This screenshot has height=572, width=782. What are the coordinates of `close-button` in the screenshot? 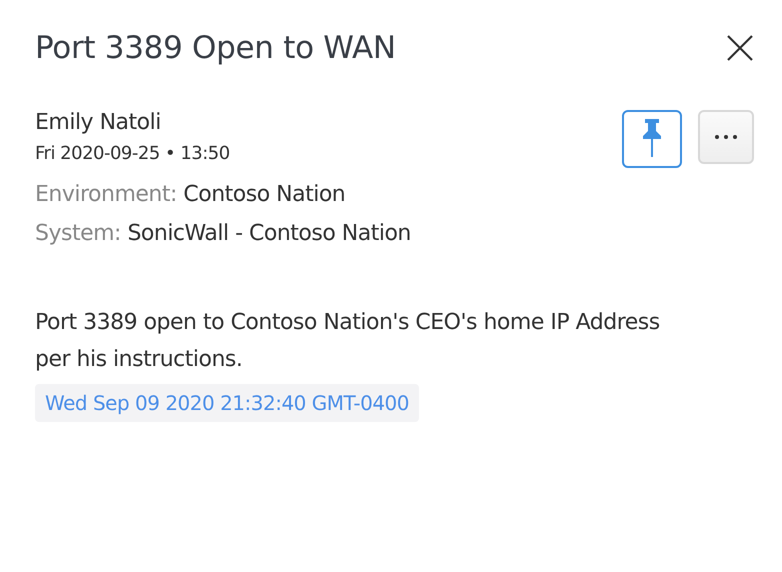 It's located at (740, 48).